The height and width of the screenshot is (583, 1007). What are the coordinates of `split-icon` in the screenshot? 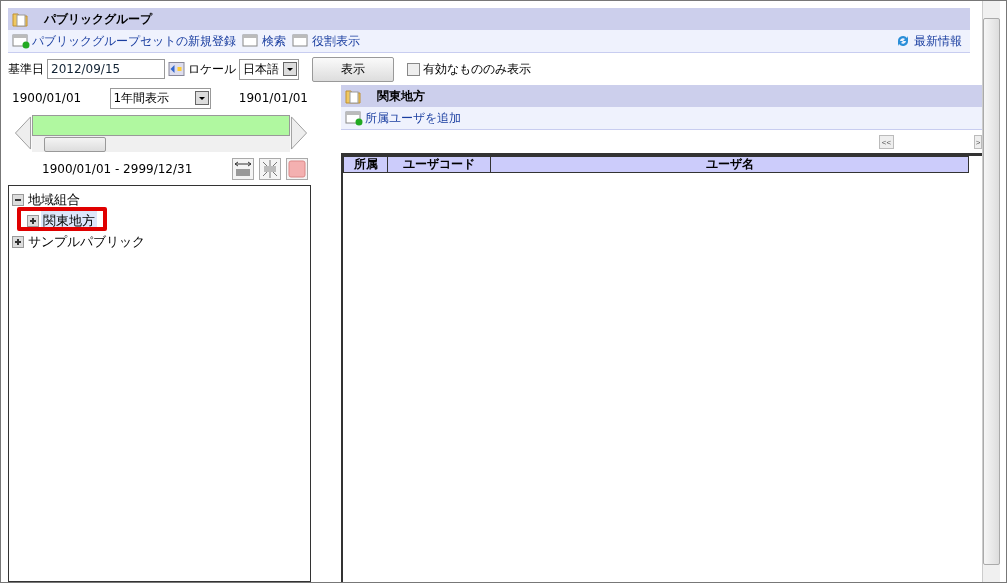 It's located at (270, 169).